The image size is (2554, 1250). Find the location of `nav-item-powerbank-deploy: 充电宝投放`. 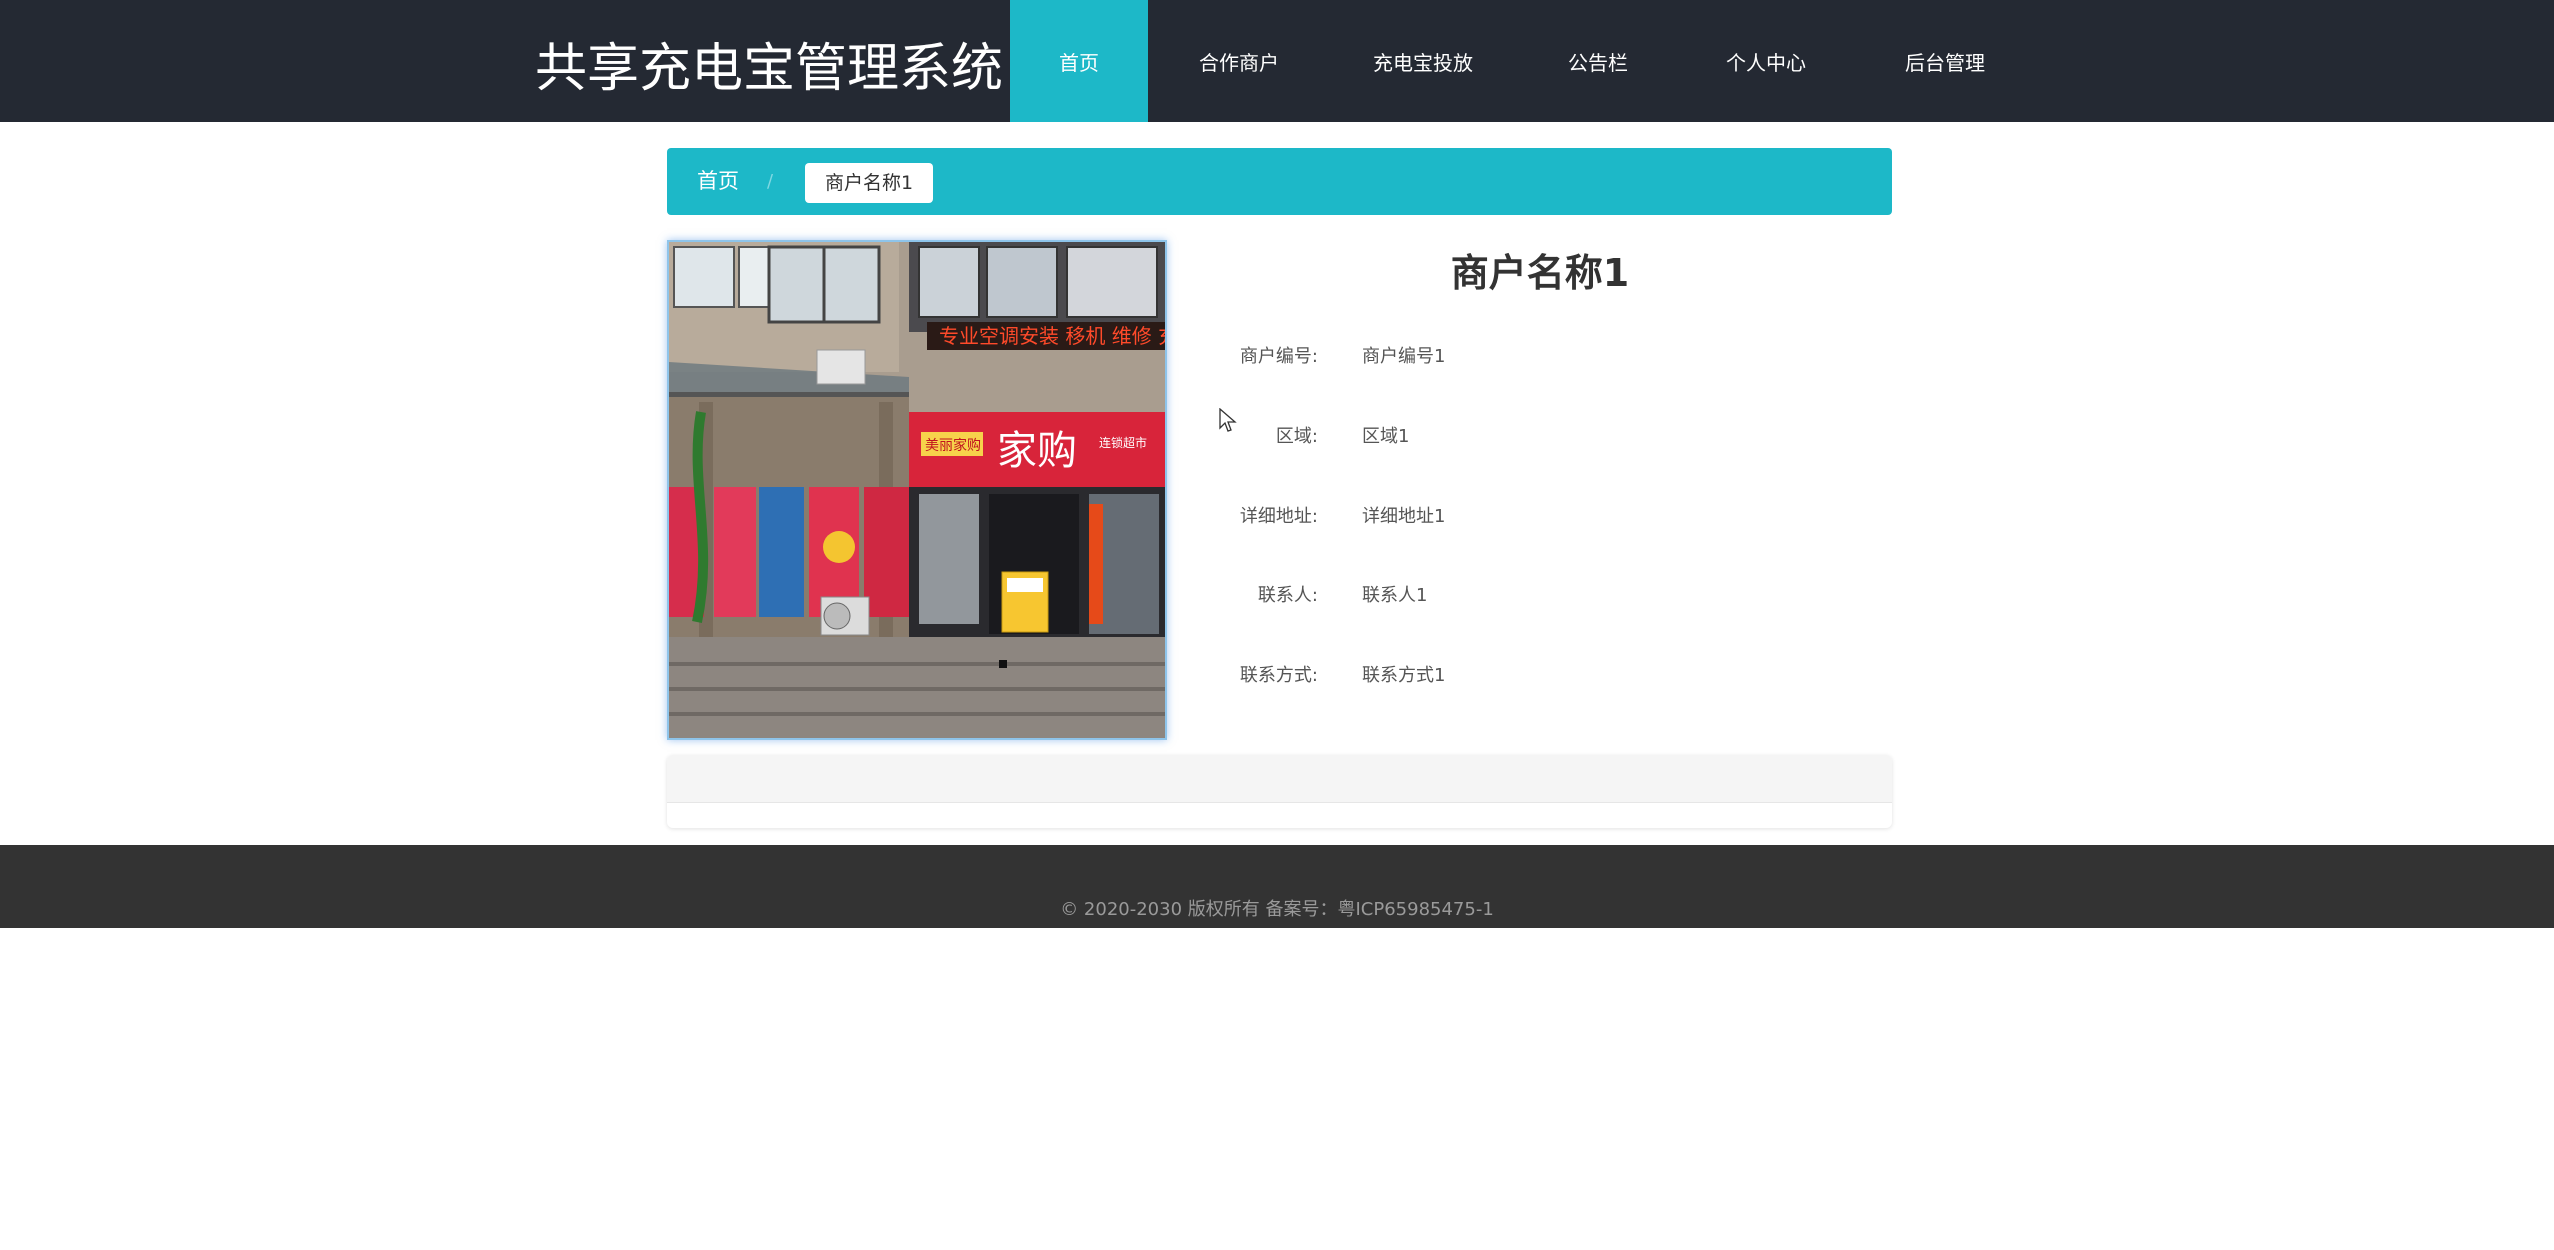

nav-item-powerbank-deploy: 充电宝投放 is located at coordinates (1423, 61).